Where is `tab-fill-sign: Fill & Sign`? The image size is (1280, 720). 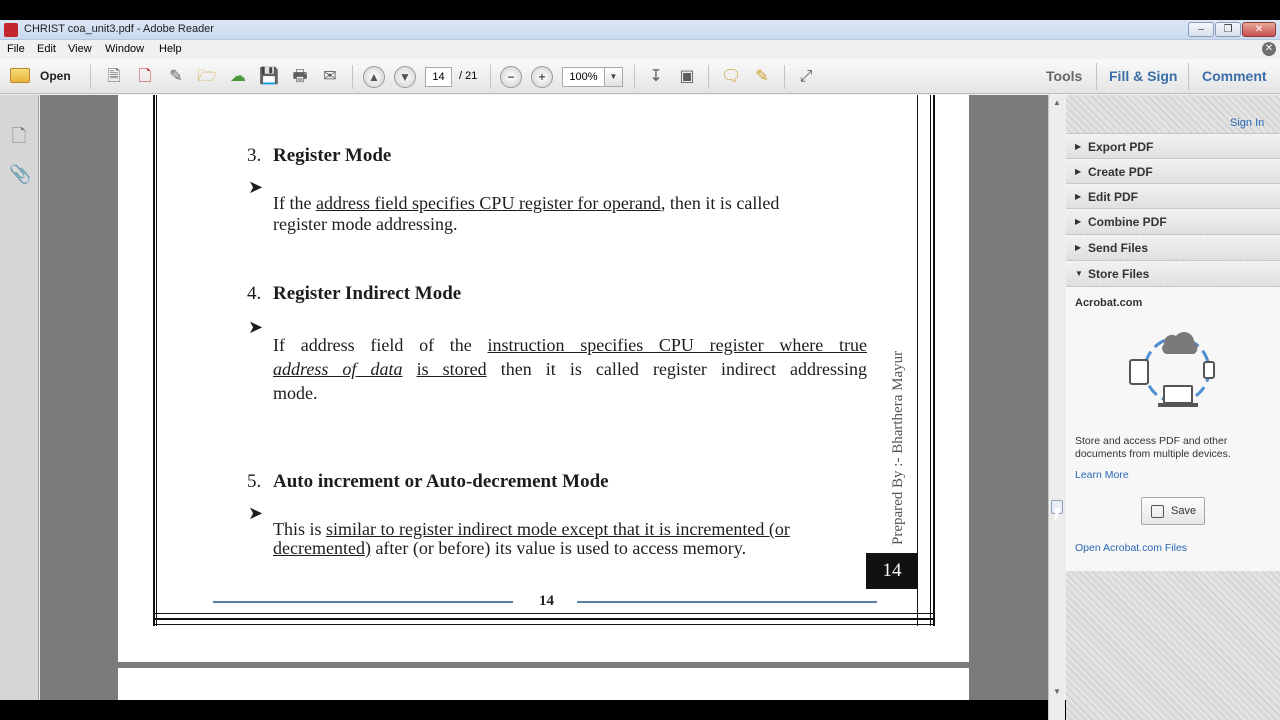 tab-fill-sign: Fill & Sign is located at coordinates (1143, 76).